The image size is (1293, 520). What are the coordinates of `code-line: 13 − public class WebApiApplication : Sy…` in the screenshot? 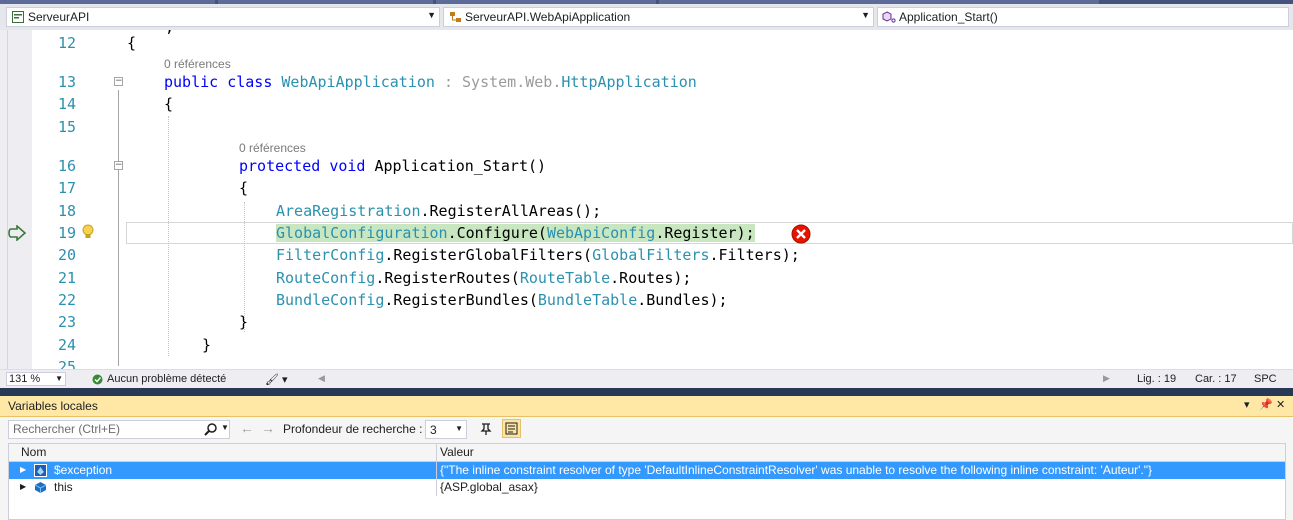 It's located at (646, 82).